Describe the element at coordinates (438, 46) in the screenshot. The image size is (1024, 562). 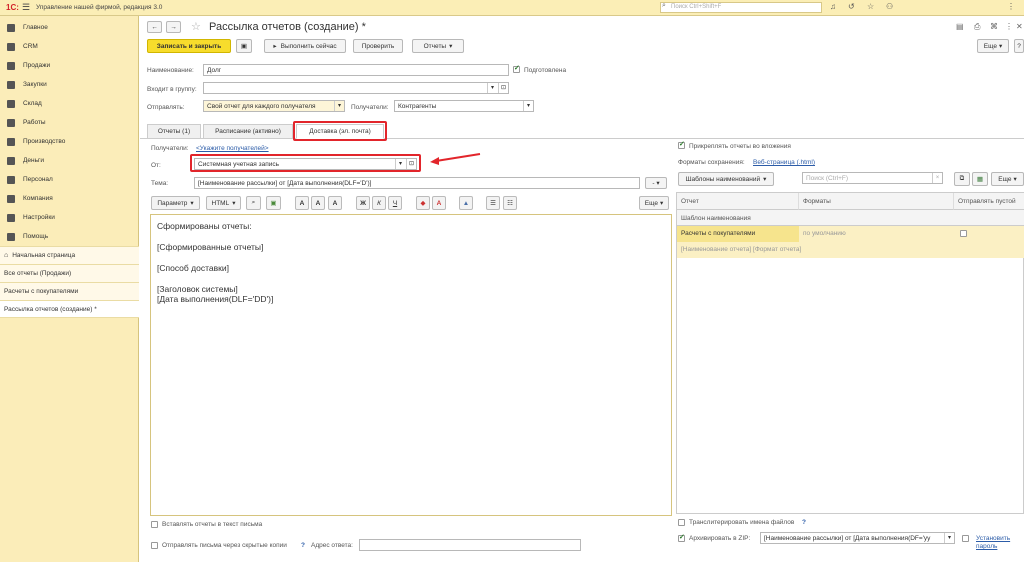
I see `reports-button: Отчеты ▾` at that location.